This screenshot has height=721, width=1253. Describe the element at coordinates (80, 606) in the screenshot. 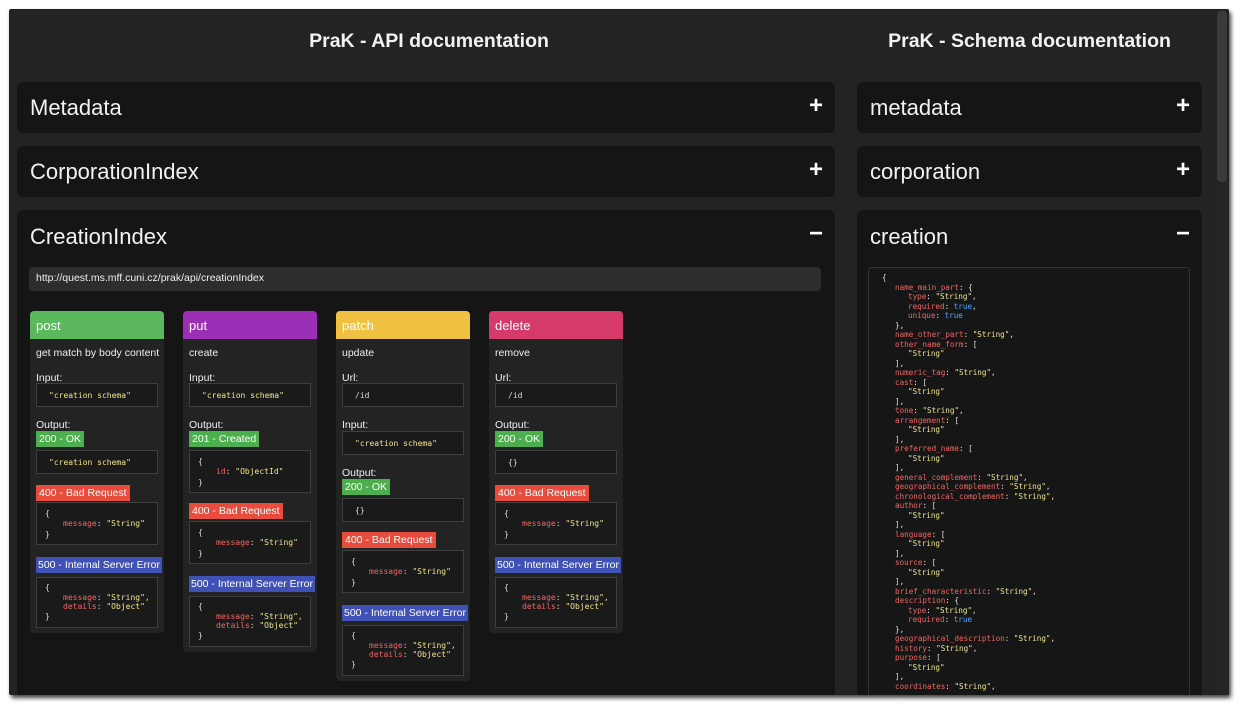

I see `code-key: details` at that location.